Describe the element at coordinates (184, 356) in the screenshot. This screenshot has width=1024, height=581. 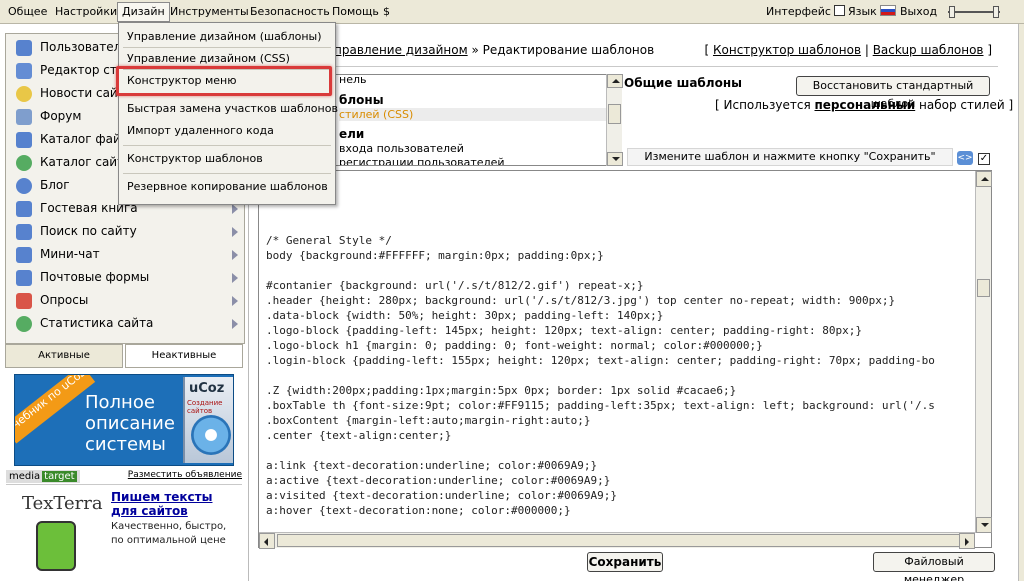
I see `tab-inactive: Неактивные` at that location.